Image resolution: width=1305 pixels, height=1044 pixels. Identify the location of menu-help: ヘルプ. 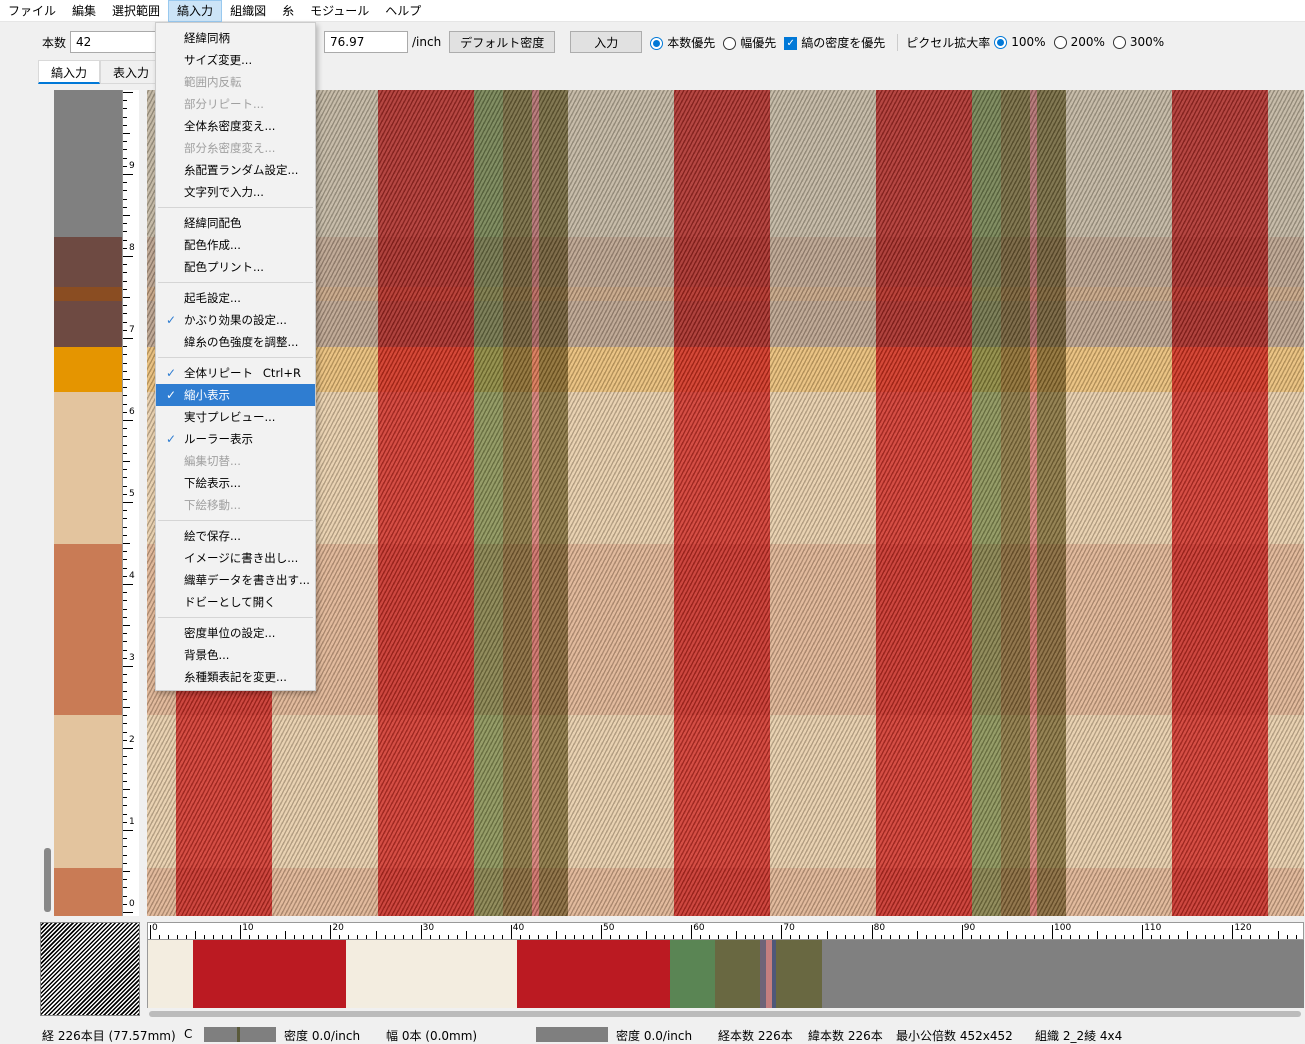
(403, 11).